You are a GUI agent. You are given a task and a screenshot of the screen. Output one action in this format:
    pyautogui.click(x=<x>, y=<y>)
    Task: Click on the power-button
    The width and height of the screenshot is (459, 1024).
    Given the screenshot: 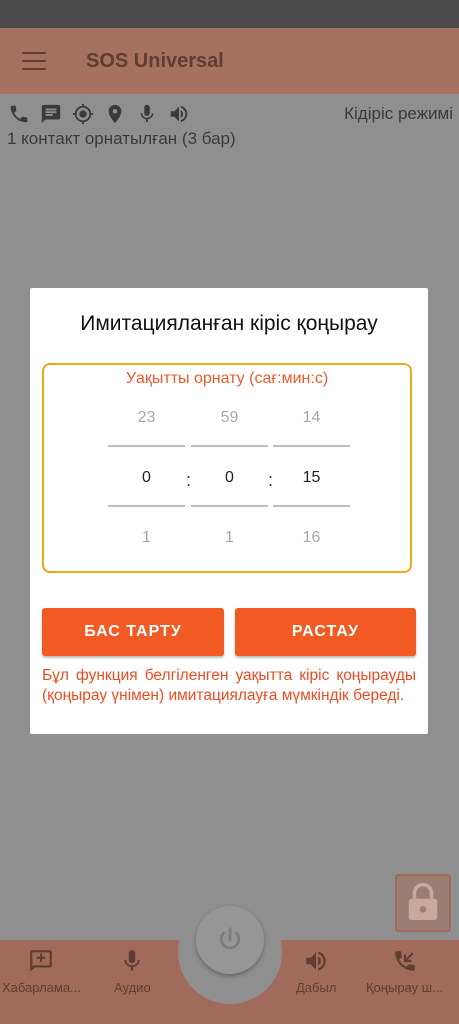 What is the action you would take?
    pyautogui.click(x=230, y=940)
    